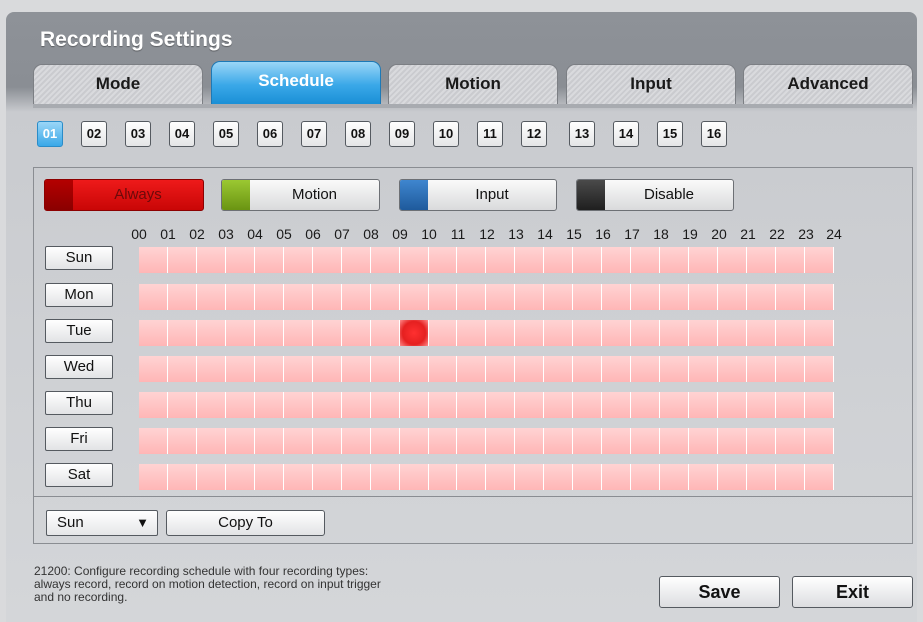 The width and height of the screenshot is (923, 622). What do you see at coordinates (414, 333) in the screenshot?
I see `schedule-cell-highlighted` at bounding box center [414, 333].